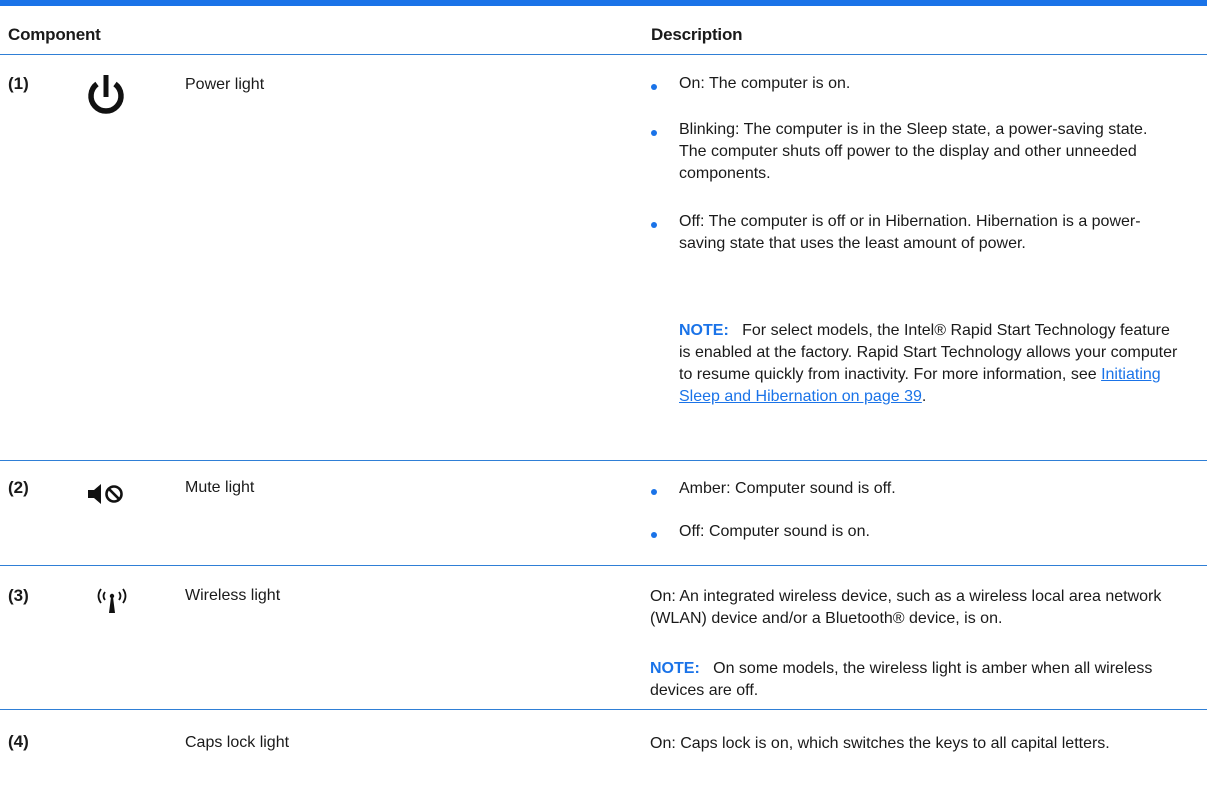 This screenshot has width=1207, height=806. What do you see at coordinates (233, 595) in the screenshot?
I see `component-name: Wireless light` at bounding box center [233, 595].